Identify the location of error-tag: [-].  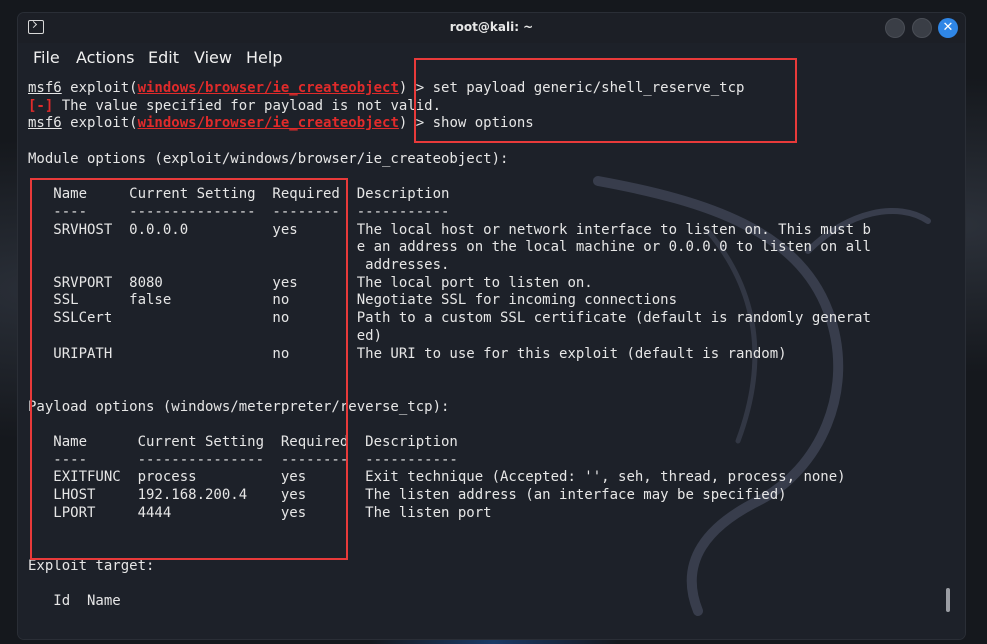
(41, 105).